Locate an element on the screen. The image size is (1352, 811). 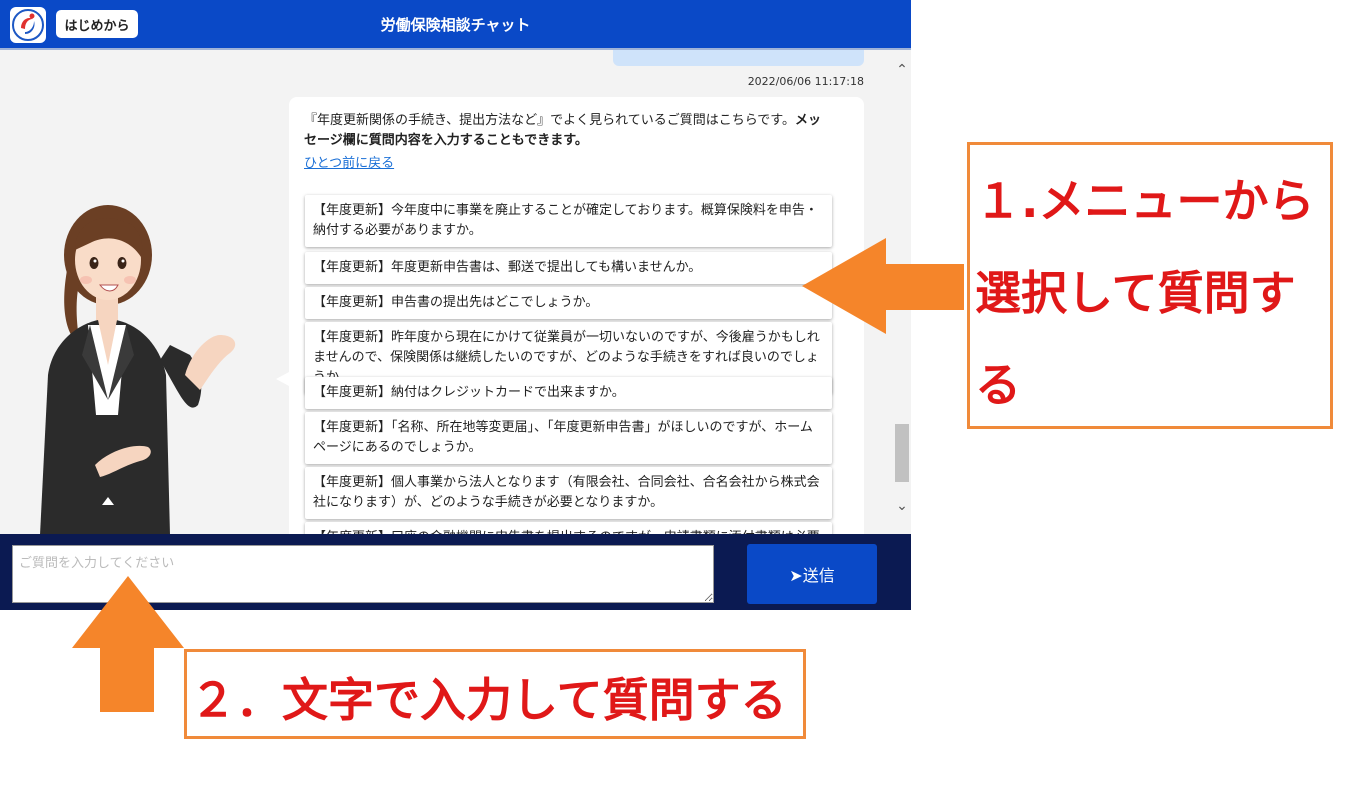
send-button-label: 送信 is located at coordinates (818, 575).